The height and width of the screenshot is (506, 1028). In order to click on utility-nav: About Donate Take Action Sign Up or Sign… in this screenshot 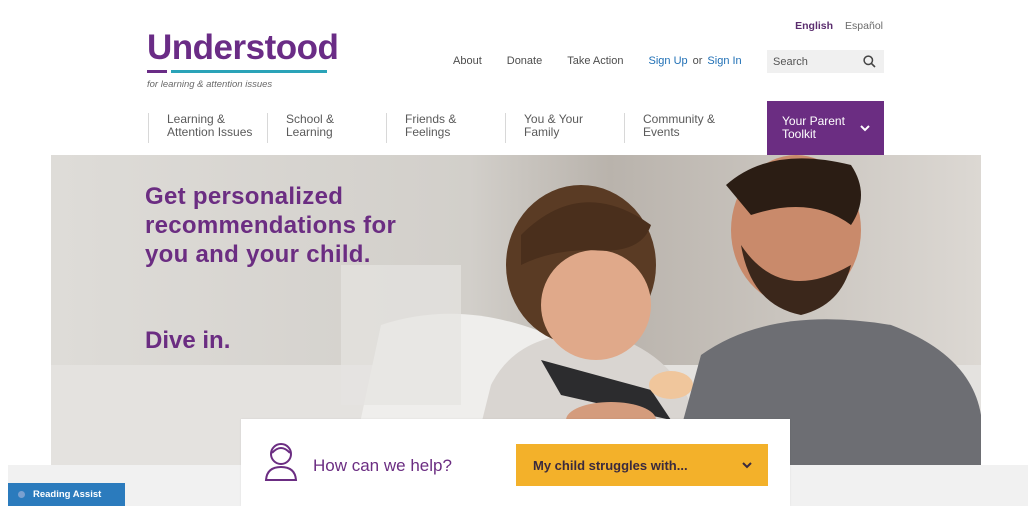, I will do `click(597, 61)`.